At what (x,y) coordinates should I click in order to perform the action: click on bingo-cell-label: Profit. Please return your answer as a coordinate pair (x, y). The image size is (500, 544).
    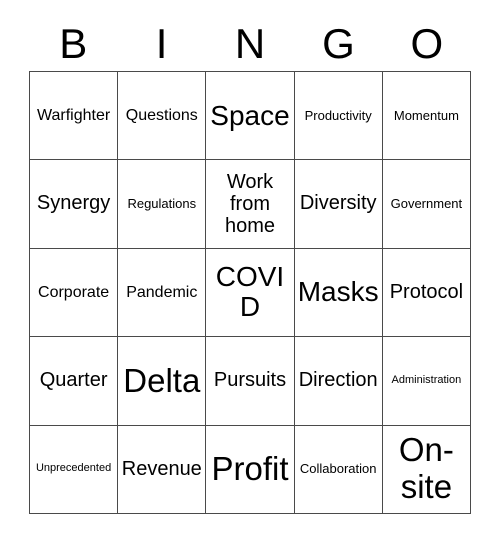
    Looking at the image, I should click on (250, 469).